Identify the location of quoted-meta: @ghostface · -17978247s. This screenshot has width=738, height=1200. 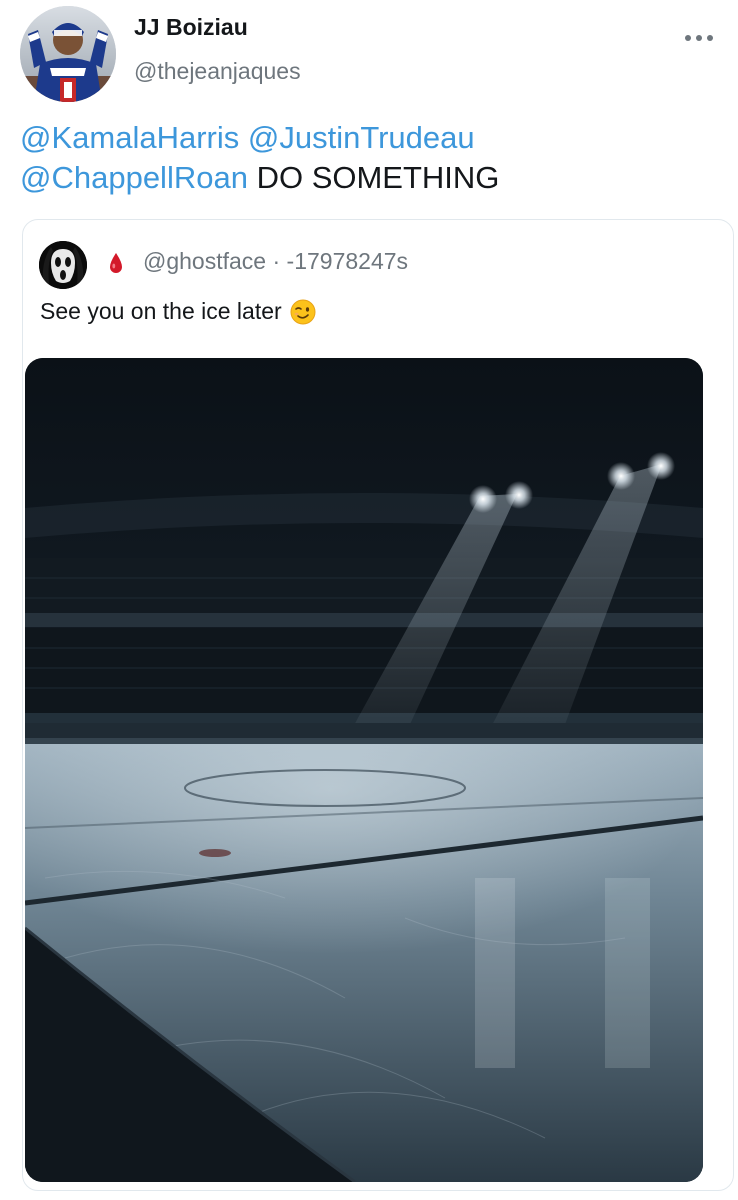
(275, 261).